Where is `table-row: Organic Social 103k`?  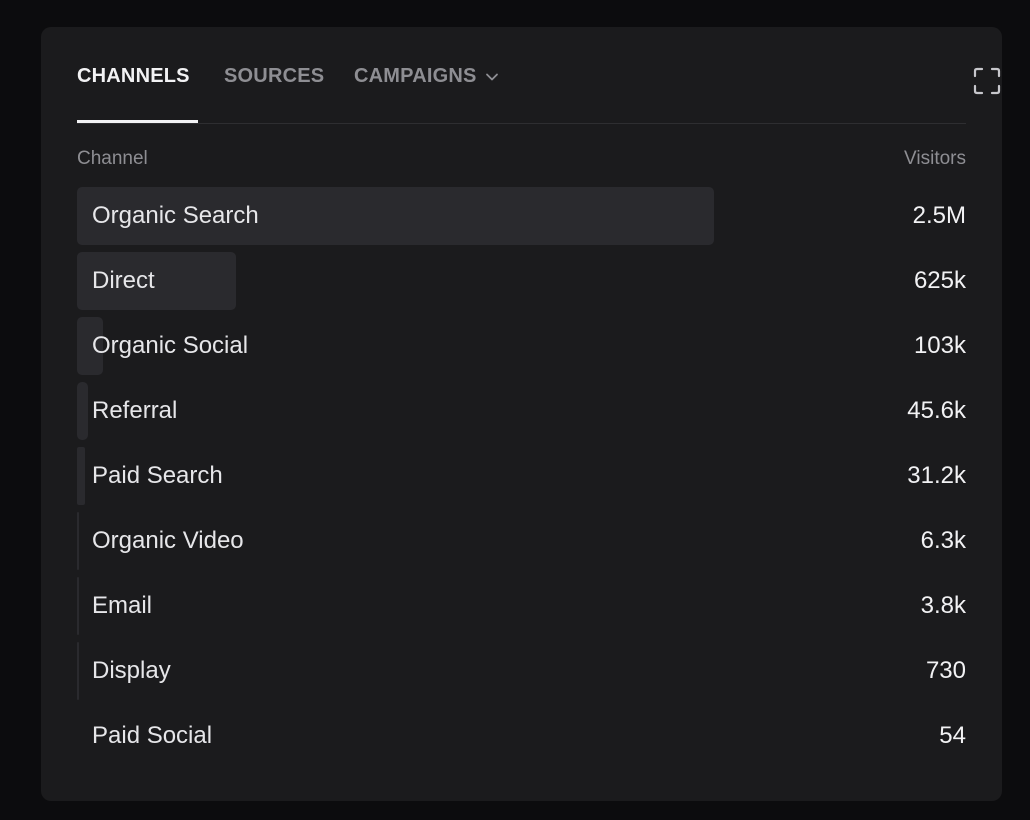
table-row: Organic Social 103k is located at coordinates (521, 346).